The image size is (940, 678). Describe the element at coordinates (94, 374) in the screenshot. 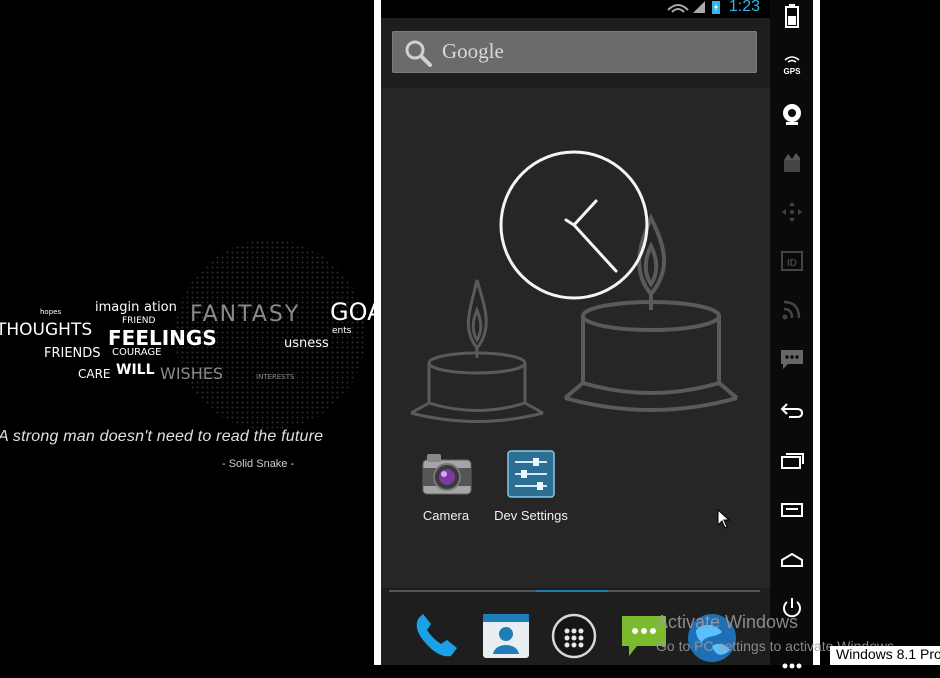

I see `cloud-word: CARE` at that location.